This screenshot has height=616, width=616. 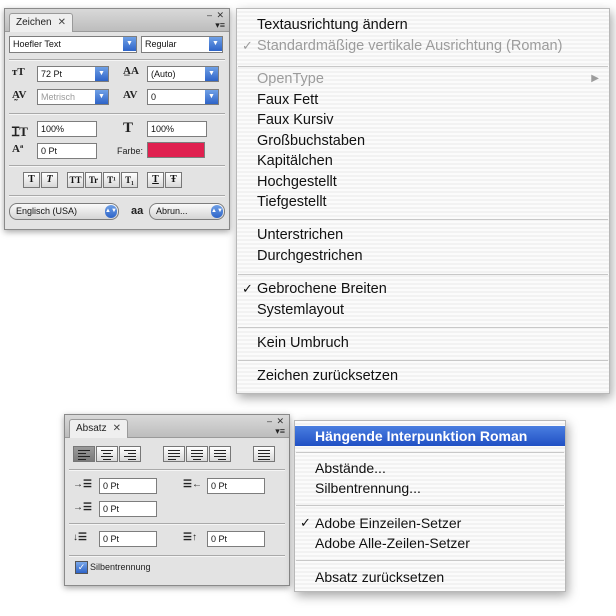 I want to click on font-family-select: Hoefler Text ▼, so click(x=73, y=44).